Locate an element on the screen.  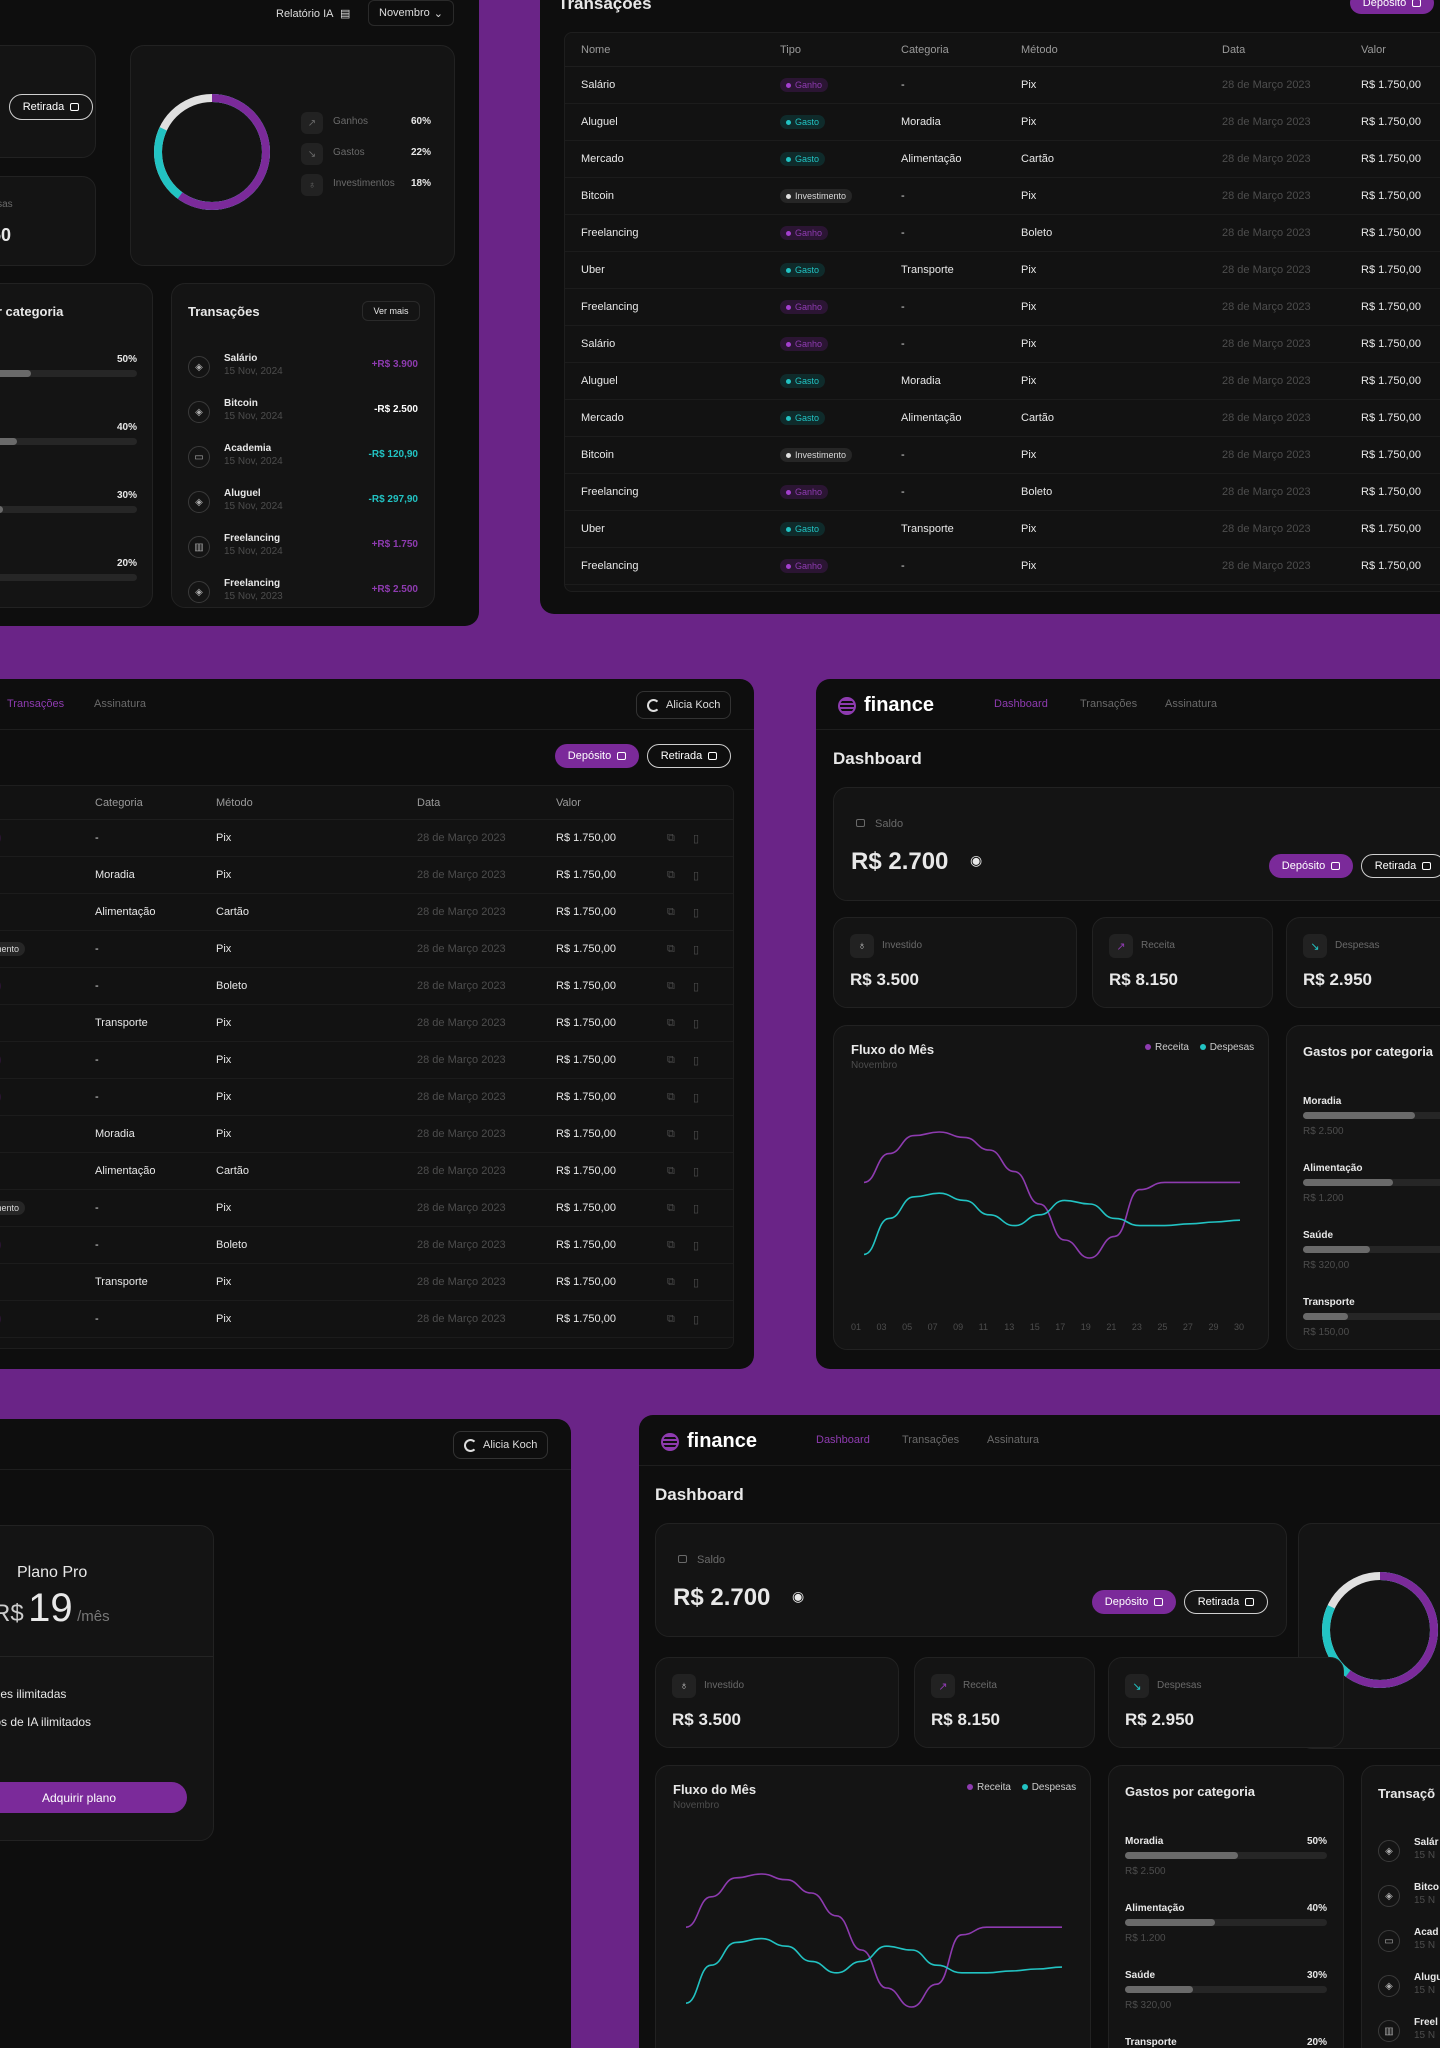
category-bar is located at coordinates (1371, 1249).